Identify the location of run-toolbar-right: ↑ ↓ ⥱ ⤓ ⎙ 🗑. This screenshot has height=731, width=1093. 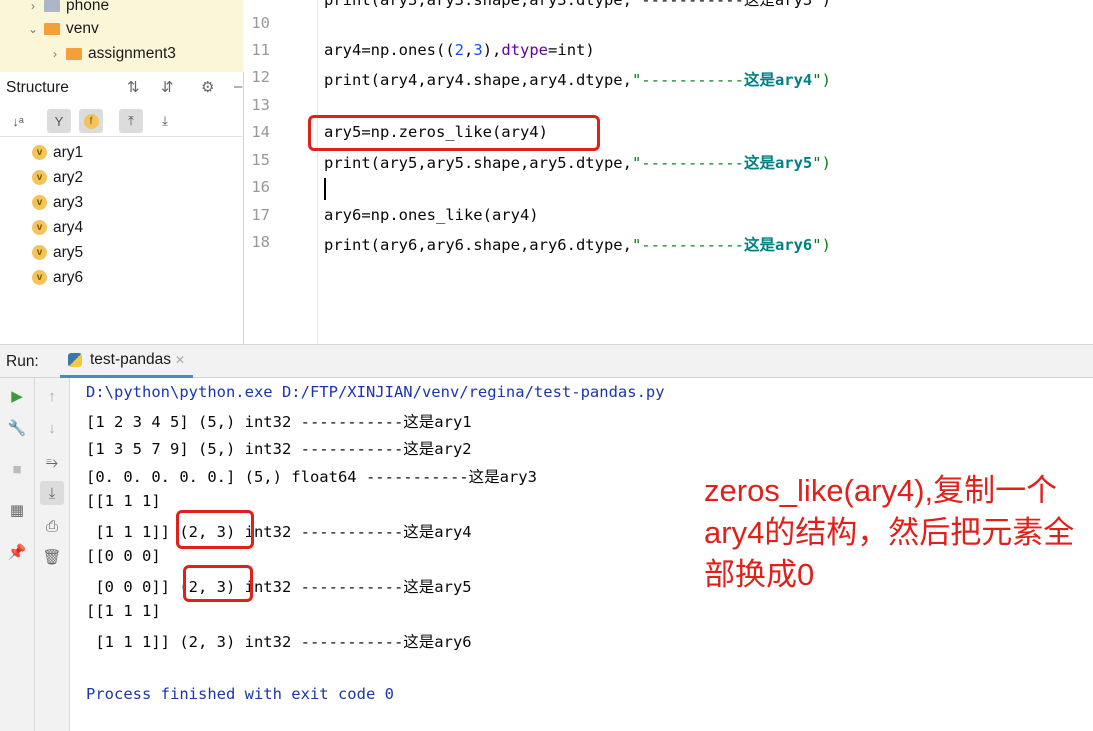
(52, 554).